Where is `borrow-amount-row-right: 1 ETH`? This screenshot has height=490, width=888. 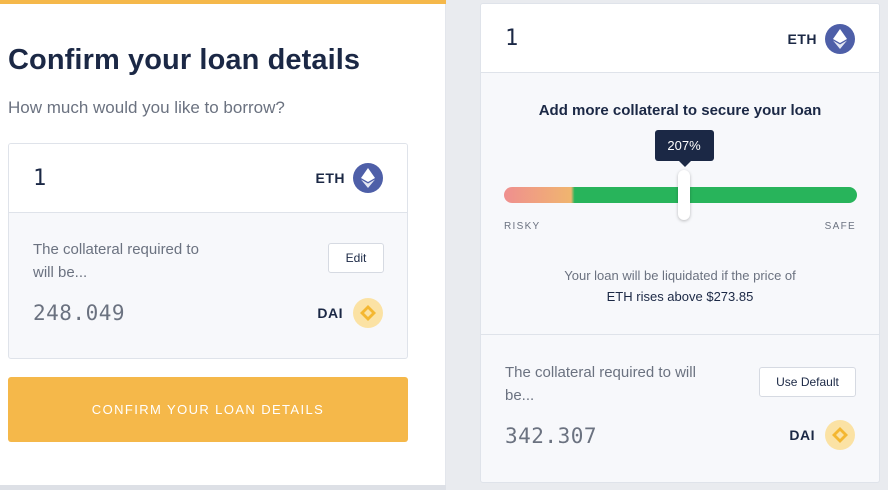 borrow-amount-row-right: 1 ETH is located at coordinates (680, 38).